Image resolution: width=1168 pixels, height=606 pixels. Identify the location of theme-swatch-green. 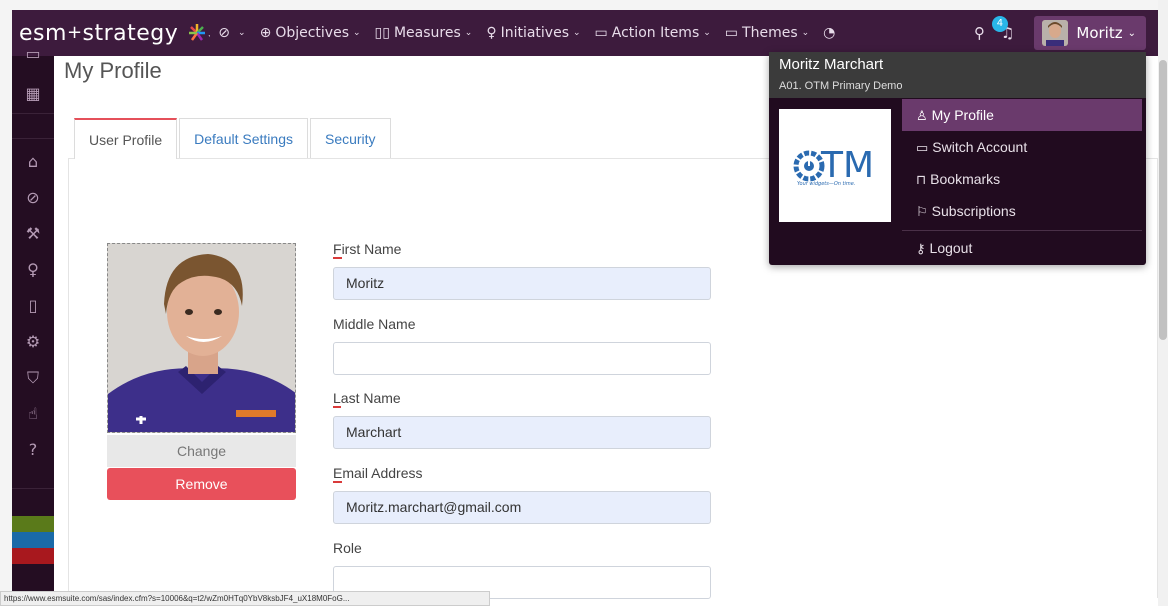
(33, 524).